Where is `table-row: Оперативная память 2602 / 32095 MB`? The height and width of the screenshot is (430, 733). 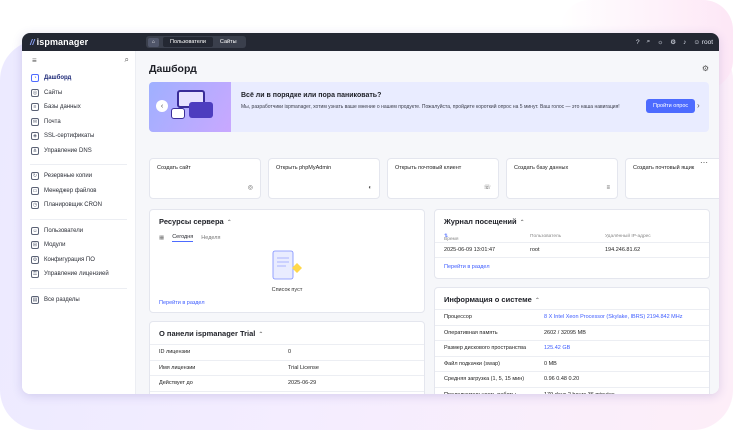
table-row: Оперативная память 2602 / 32095 MB is located at coordinates (572, 332).